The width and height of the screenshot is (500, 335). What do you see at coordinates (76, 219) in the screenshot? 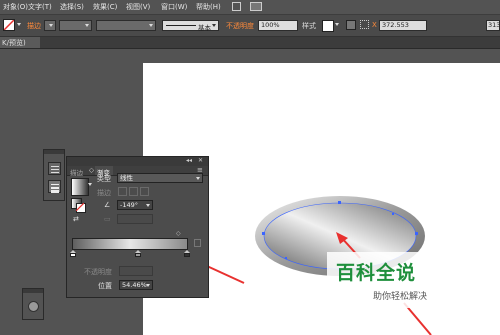
I see `reverse-gradient-icon: ⇄` at bounding box center [76, 219].